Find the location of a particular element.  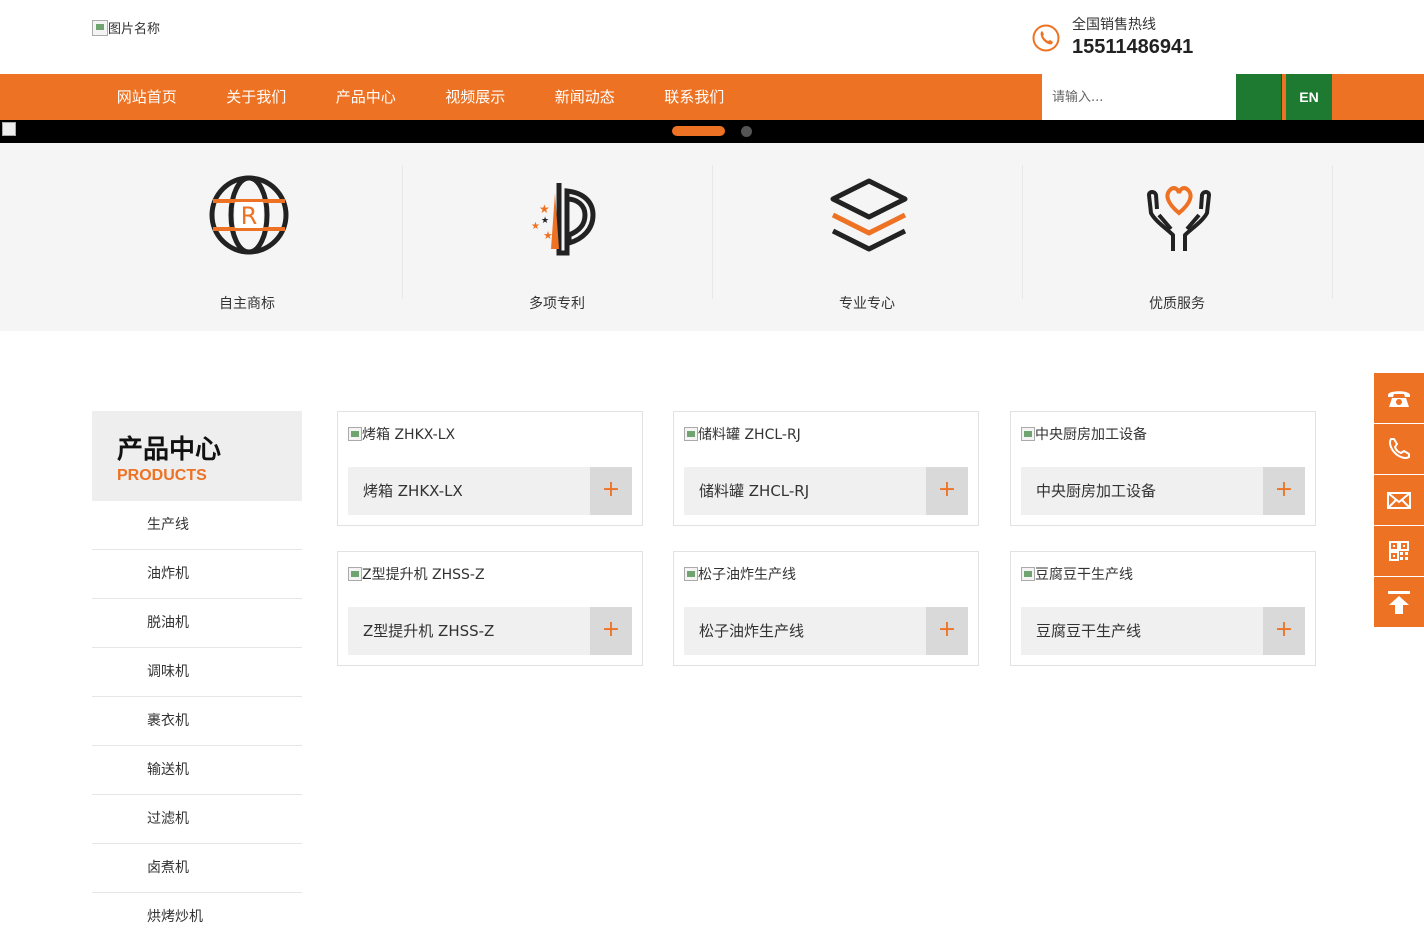

product-card: 中央厨房加工设备 中央厨房加工设备 + is located at coordinates (1163, 468).